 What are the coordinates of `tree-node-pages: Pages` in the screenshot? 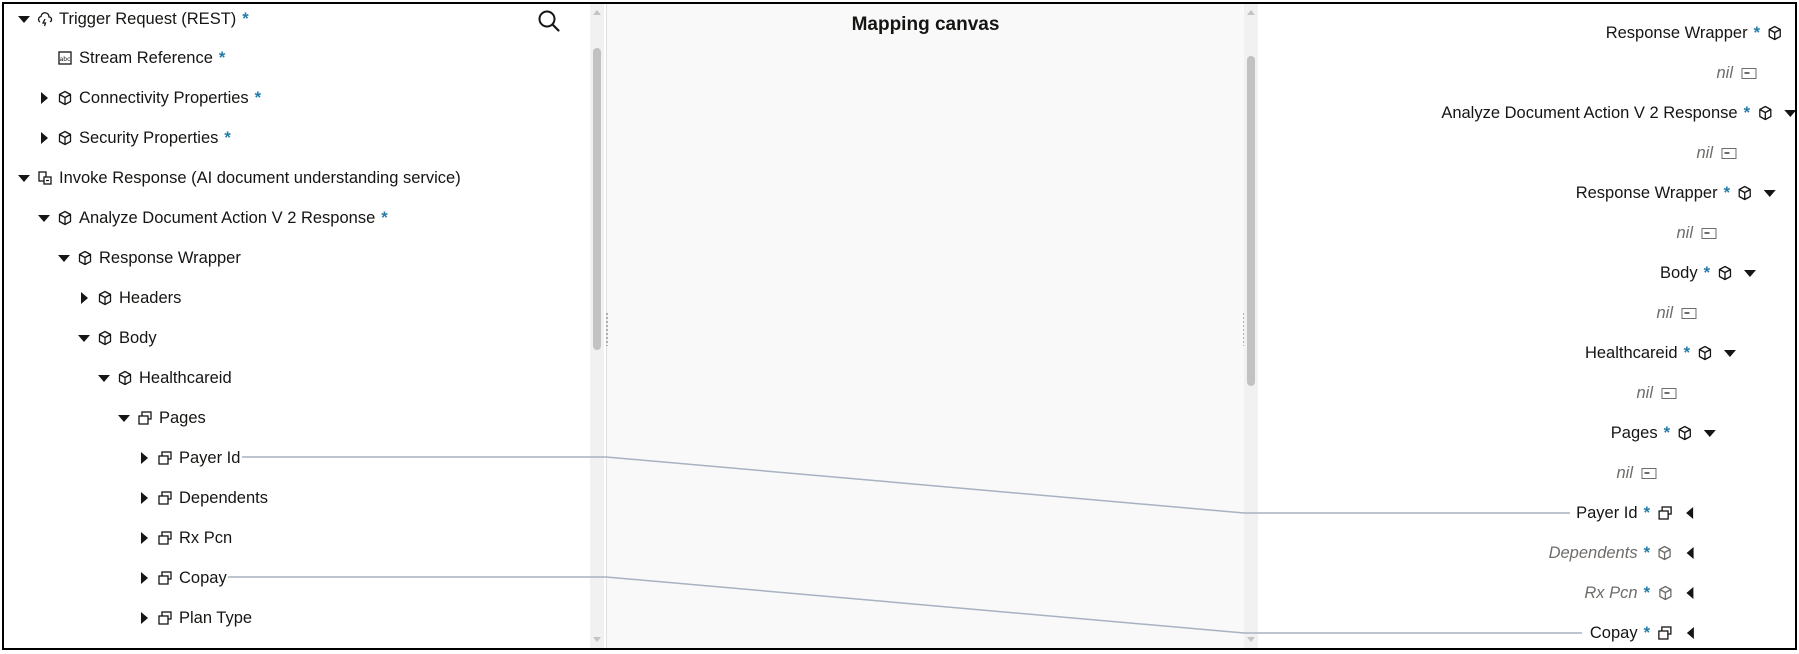 It's located at (161, 418).